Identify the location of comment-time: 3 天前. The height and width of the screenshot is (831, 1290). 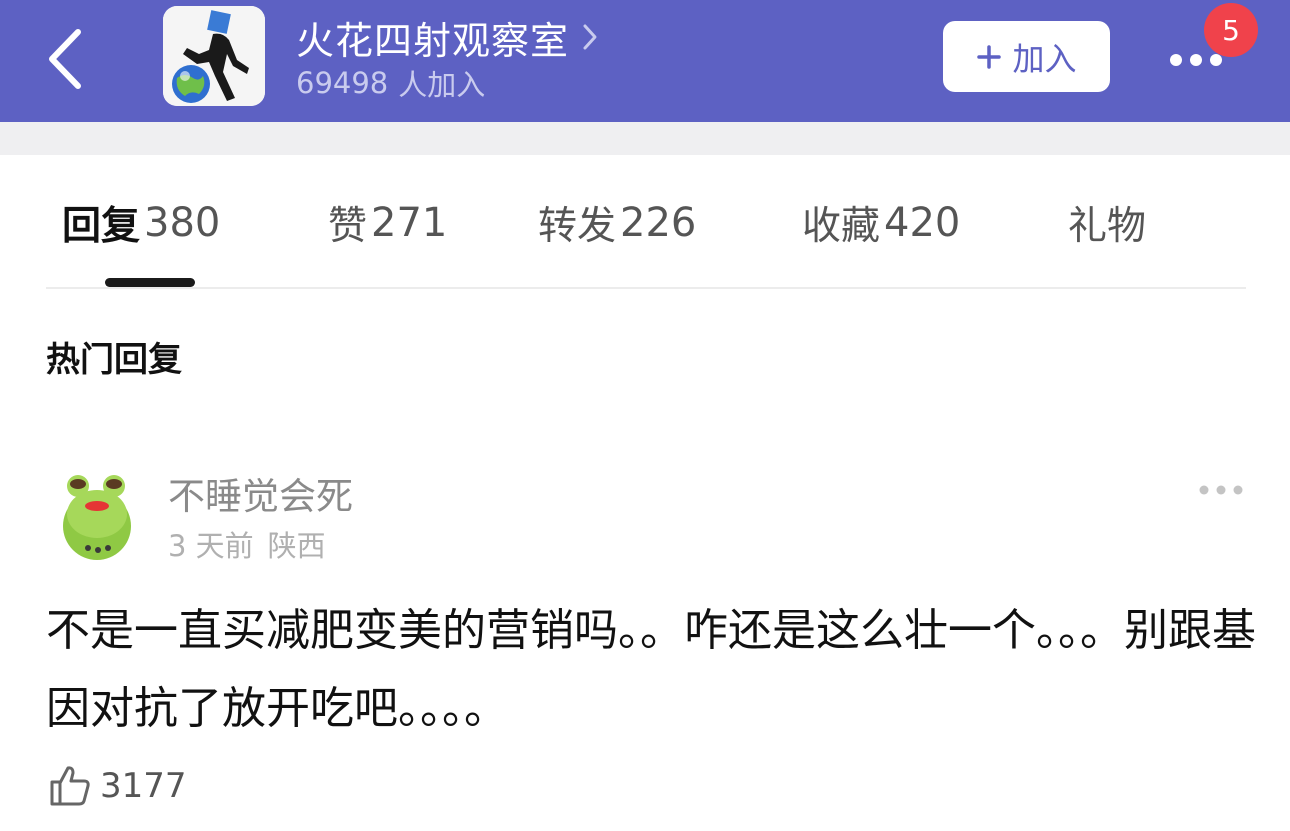
(211, 546).